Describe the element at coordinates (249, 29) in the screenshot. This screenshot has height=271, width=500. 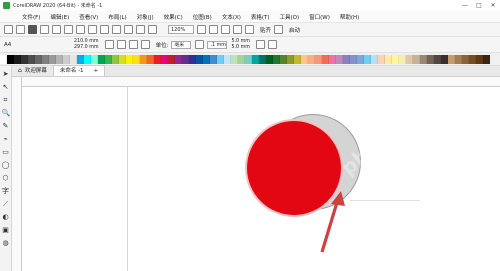
I see `snap-icon` at that location.